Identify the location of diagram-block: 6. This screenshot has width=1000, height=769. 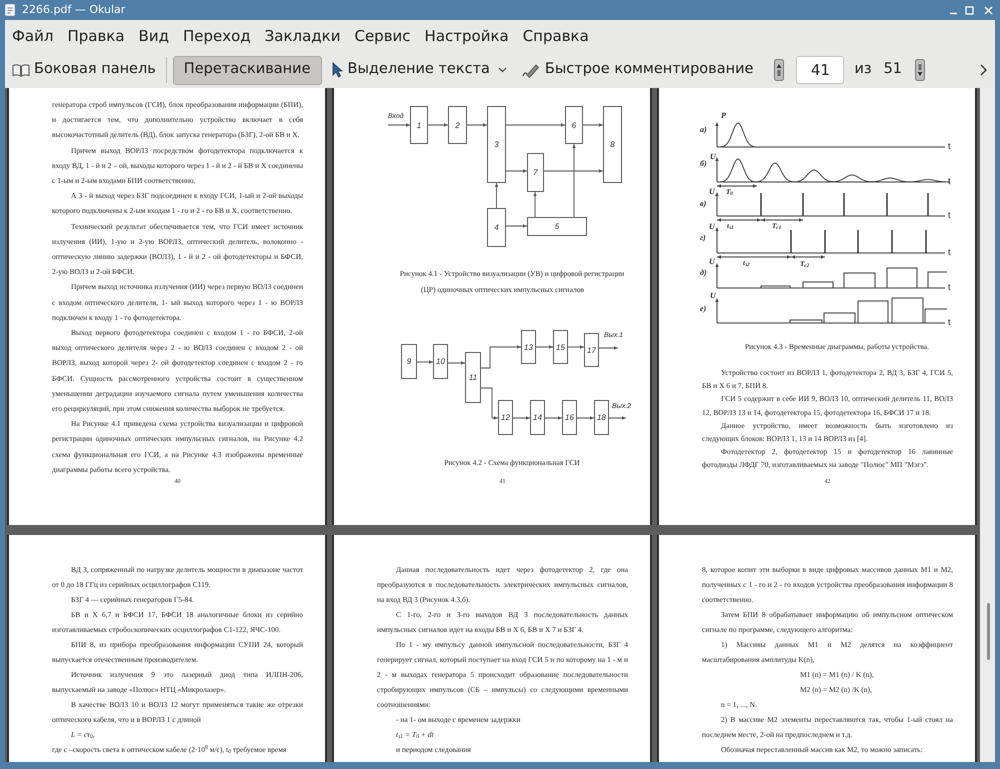
(574, 125).